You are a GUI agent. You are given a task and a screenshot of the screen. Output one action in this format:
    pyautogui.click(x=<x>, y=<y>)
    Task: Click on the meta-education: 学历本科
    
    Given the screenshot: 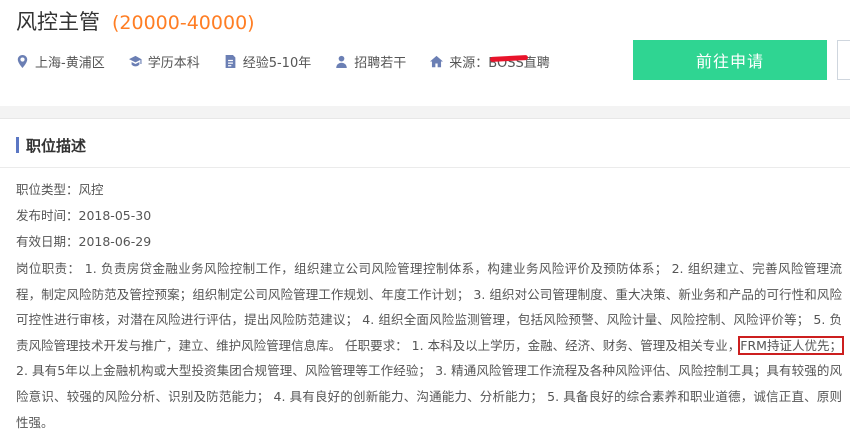 What is the action you would take?
    pyautogui.click(x=164, y=61)
    